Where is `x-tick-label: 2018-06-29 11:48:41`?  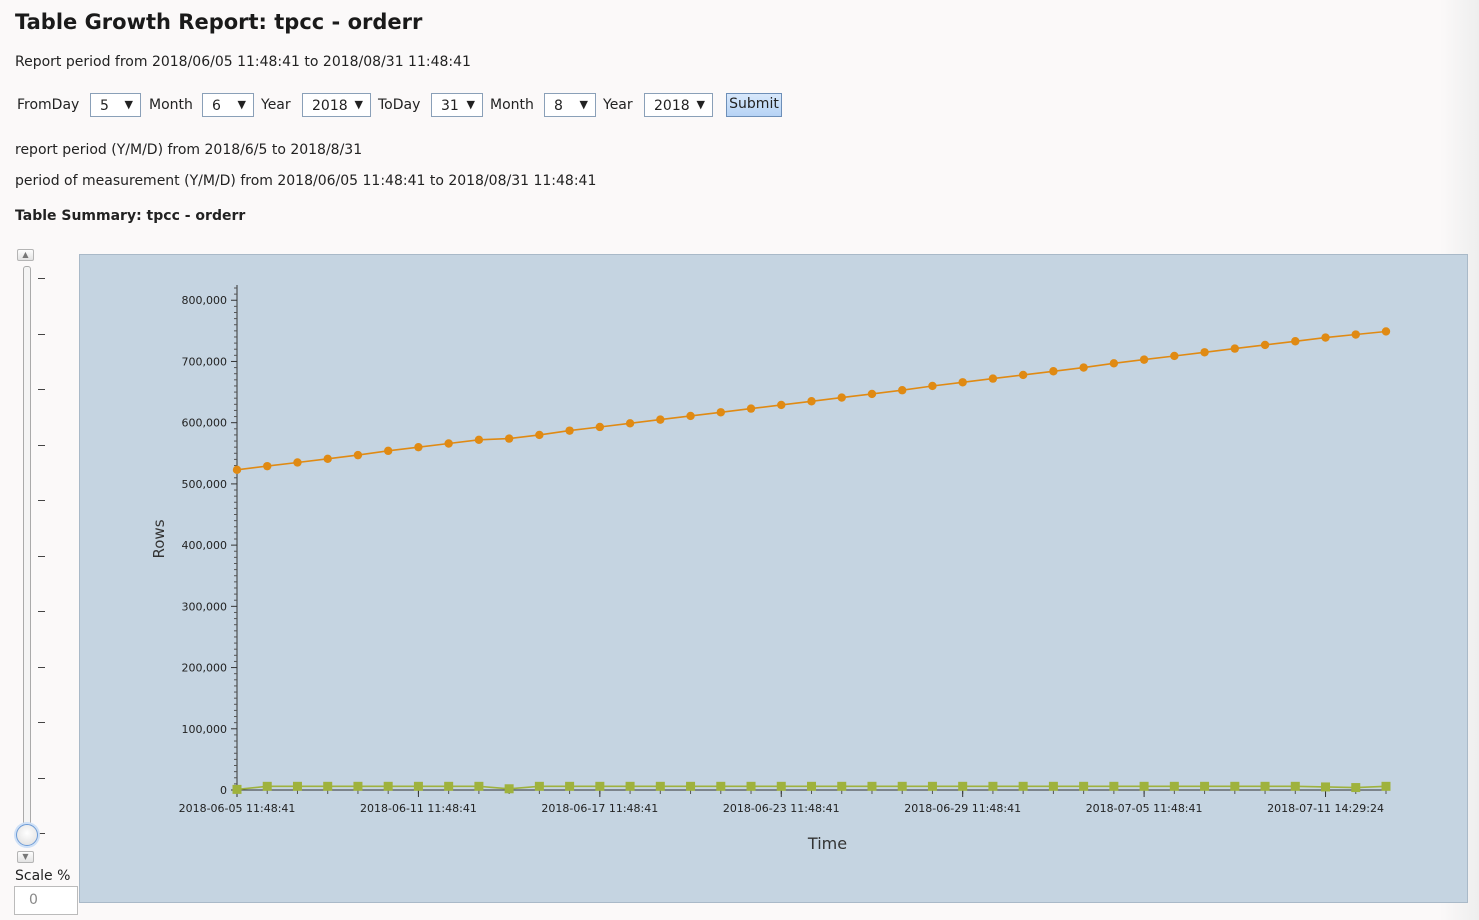
x-tick-label: 2018-06-29 11:48:41 is located at coordinates (962, 808).